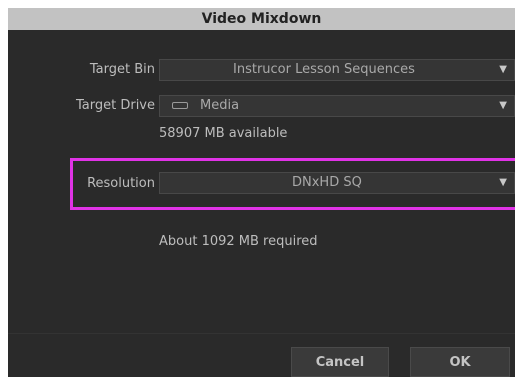 This screenshot has height=377, width=515. I want to click on target-drive-label: Target Drive, so click(115, 105).